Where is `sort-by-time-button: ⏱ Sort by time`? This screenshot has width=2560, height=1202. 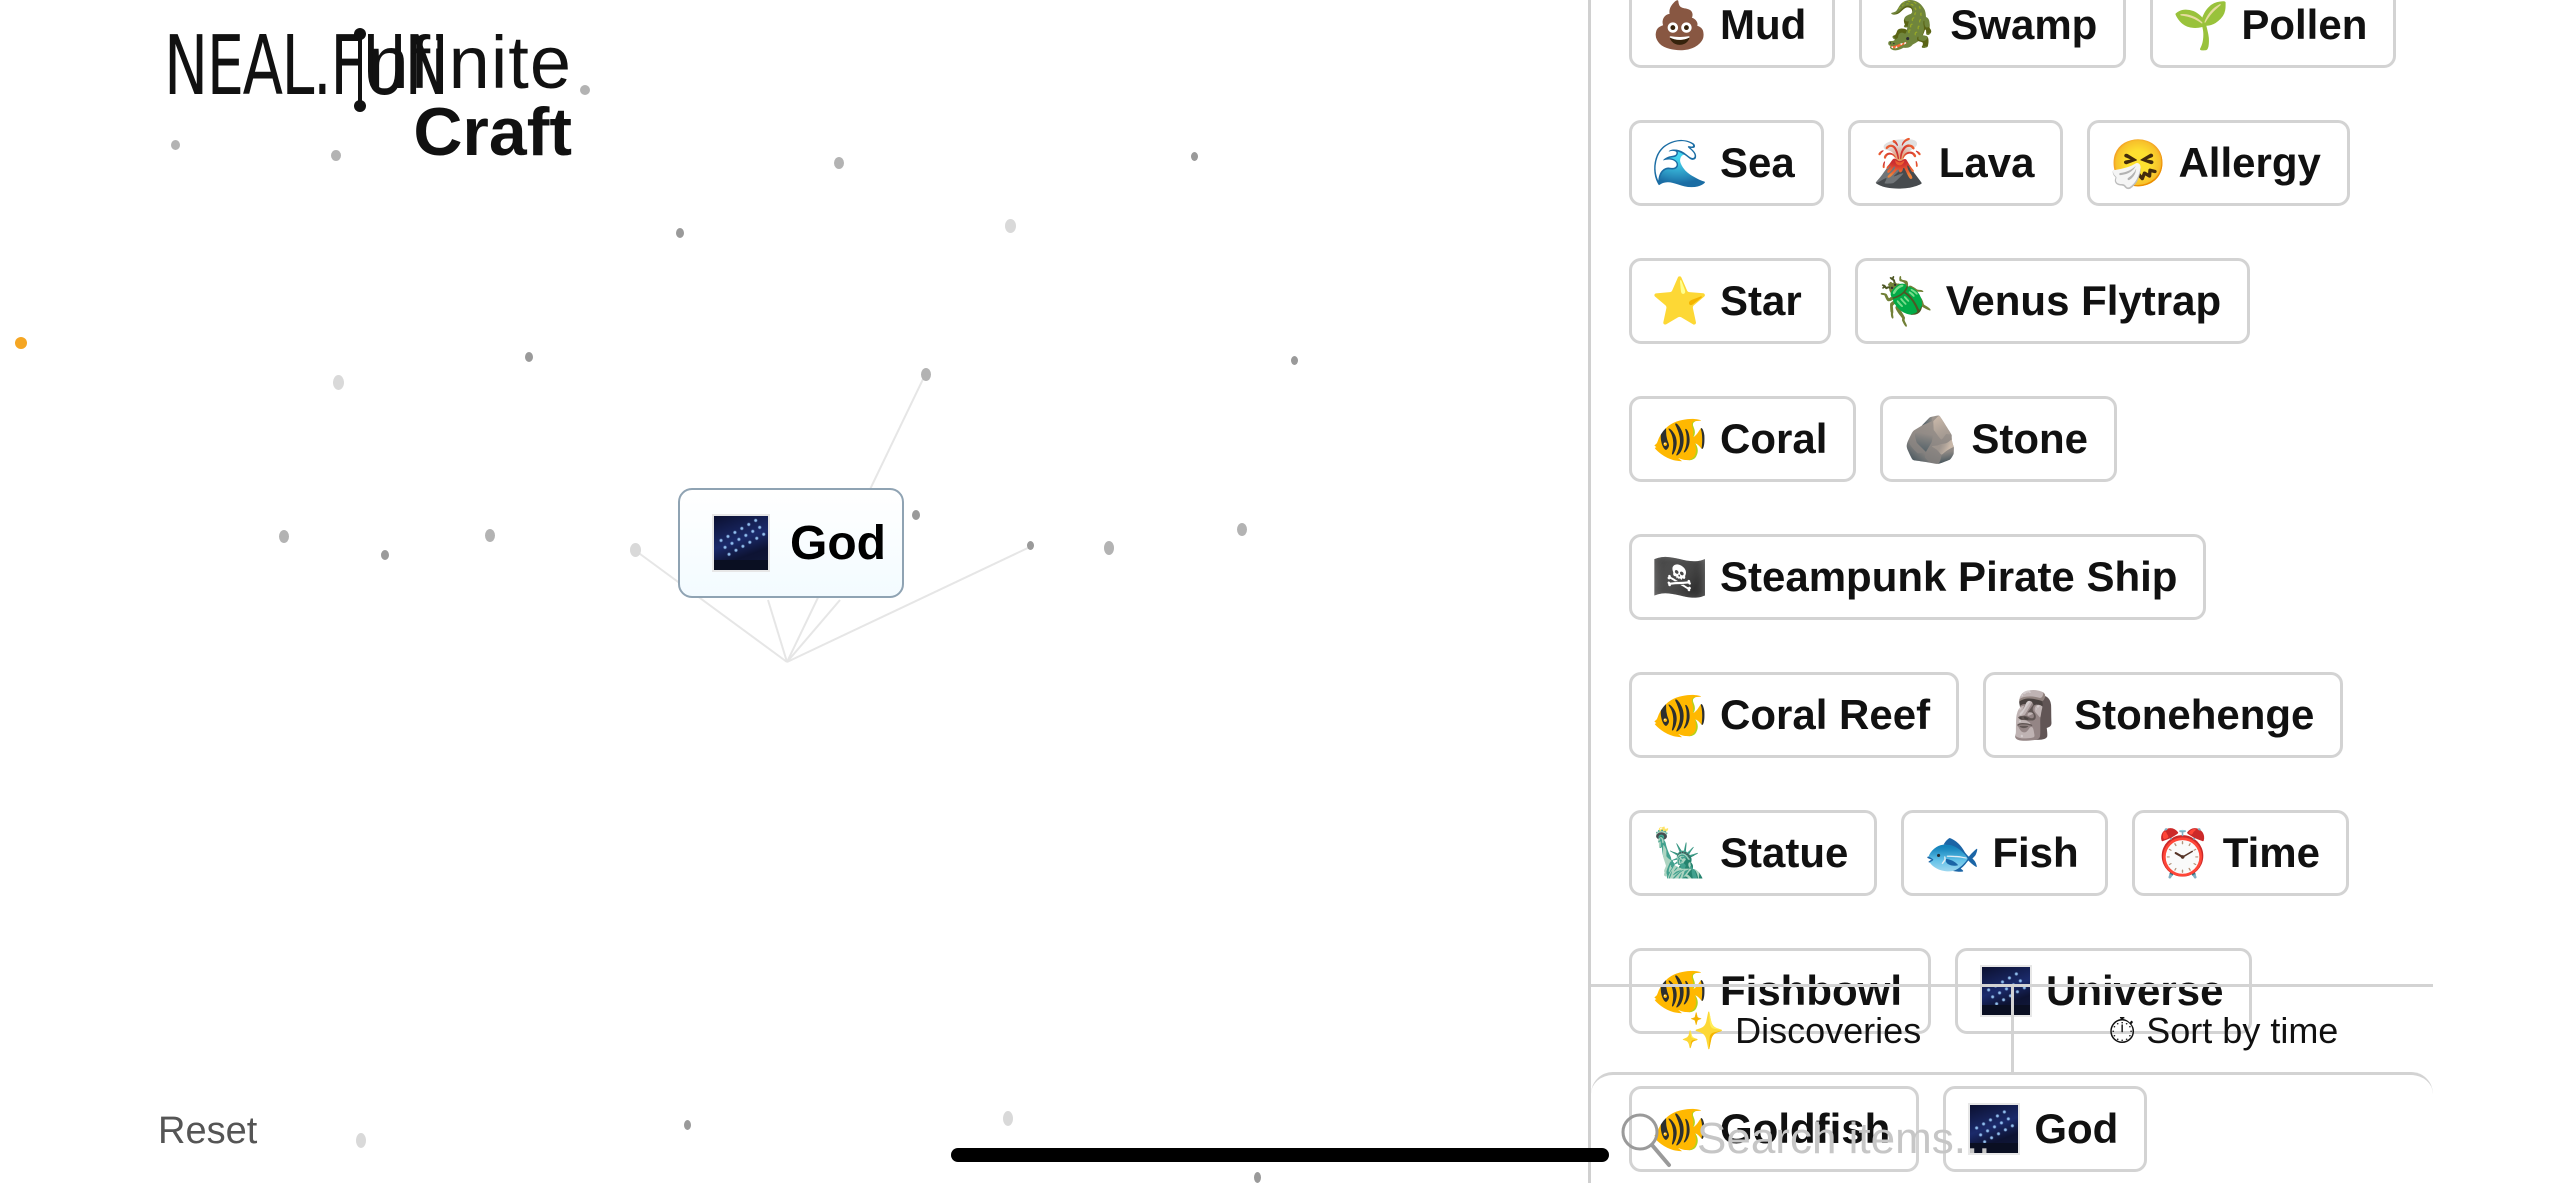
sort-by-time-button: ⏱ Sort by time is located at coordinates (2222, 1031).